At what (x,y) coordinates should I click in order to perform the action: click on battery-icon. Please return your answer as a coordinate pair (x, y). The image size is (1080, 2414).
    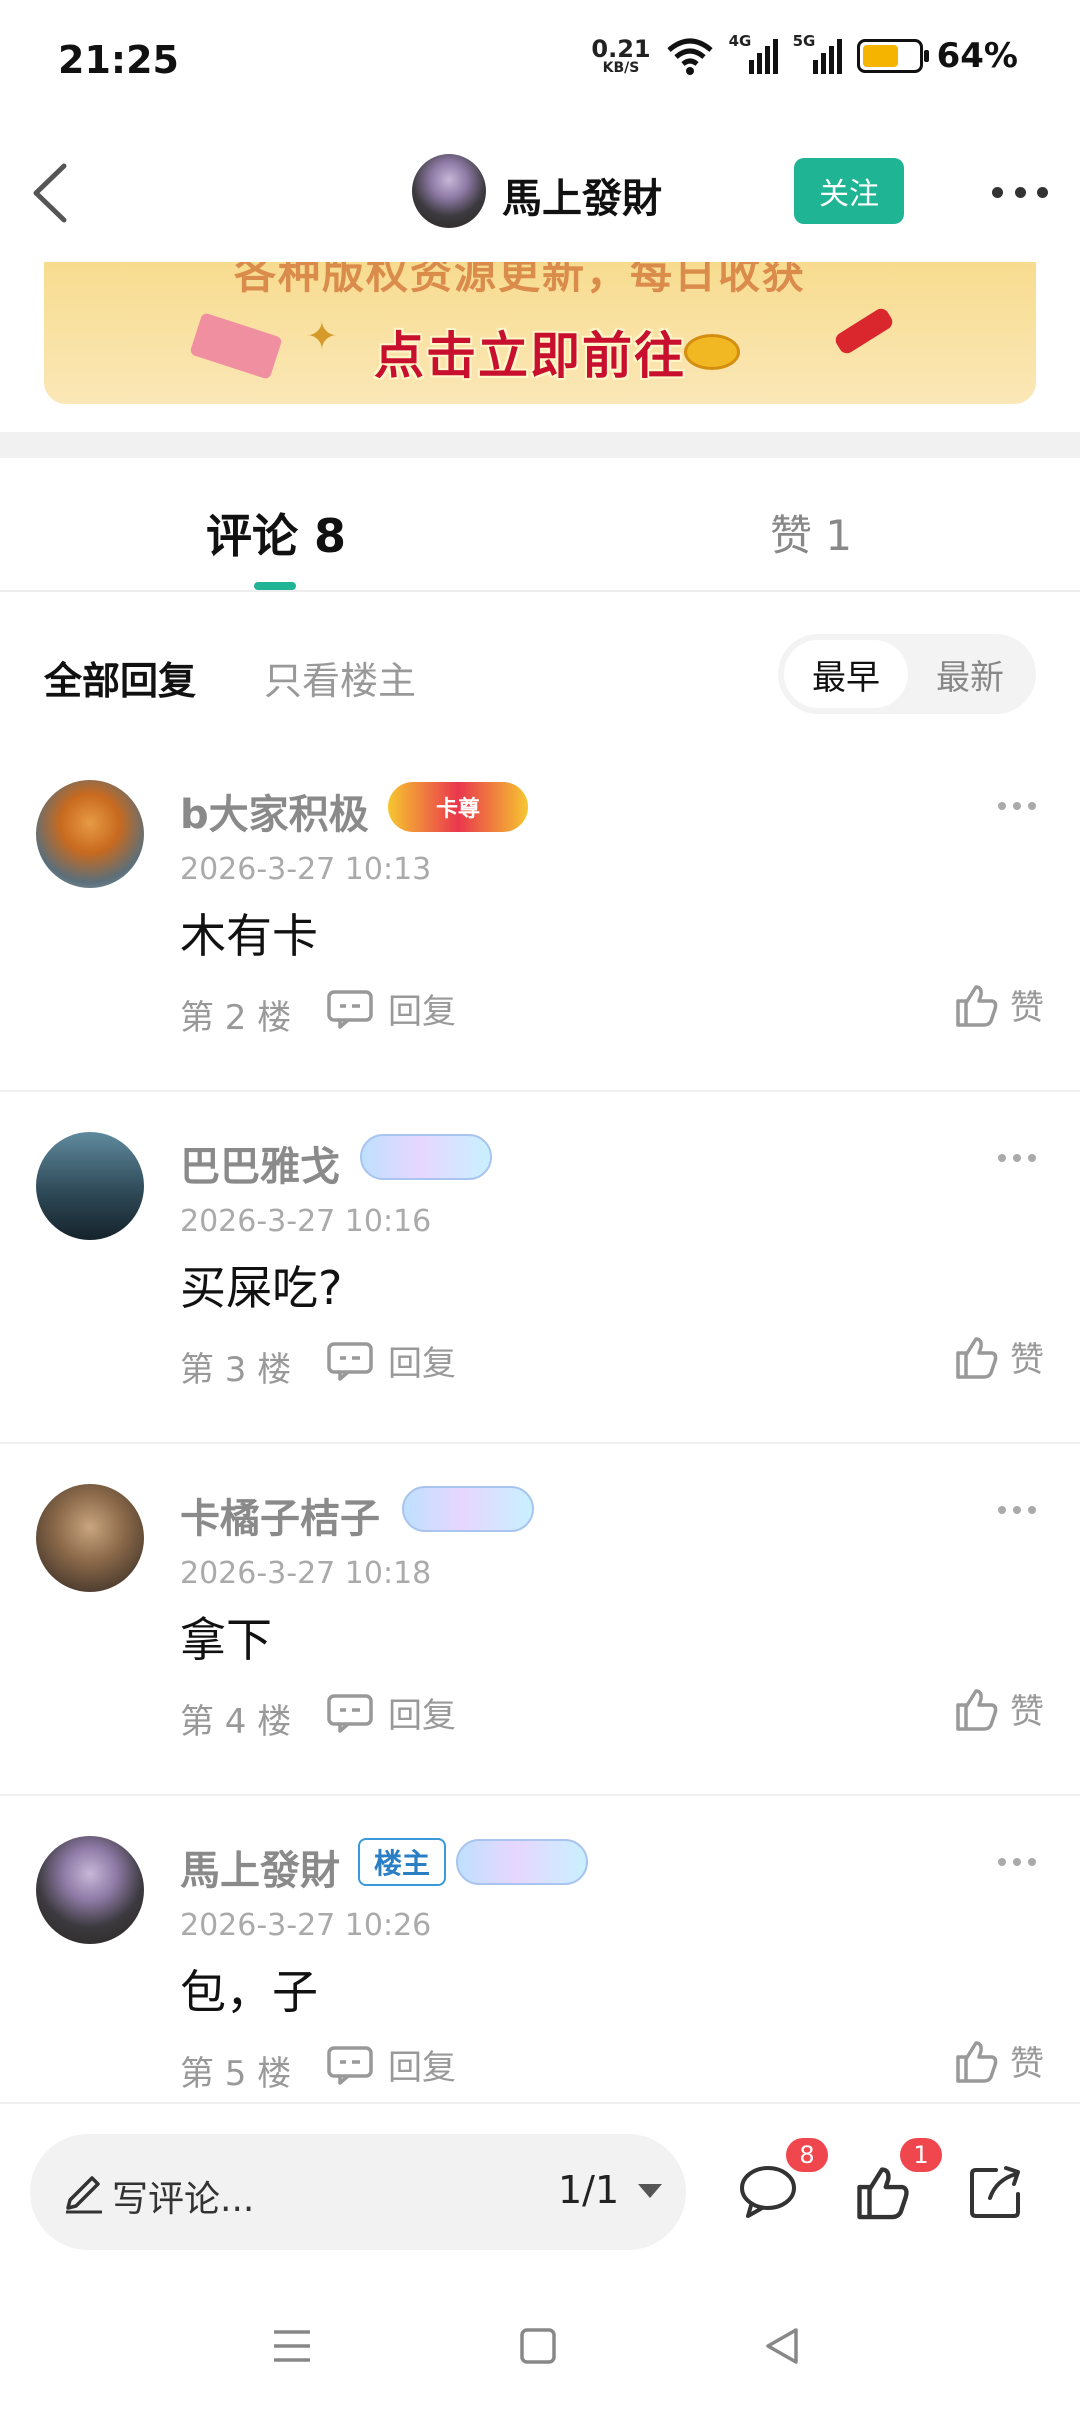
    Looking at the image, I should click on (892, 56).